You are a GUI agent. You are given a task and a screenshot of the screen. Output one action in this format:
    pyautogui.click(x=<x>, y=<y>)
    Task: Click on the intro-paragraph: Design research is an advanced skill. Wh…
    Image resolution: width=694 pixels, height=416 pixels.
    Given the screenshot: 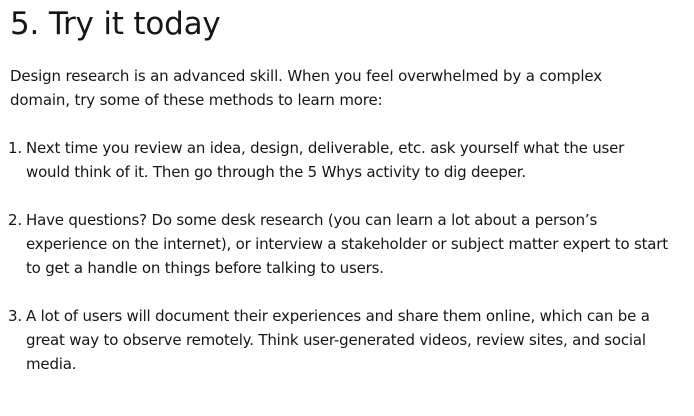 What is the action you would take?
    pyautogui.click(x=306, y=88)
    